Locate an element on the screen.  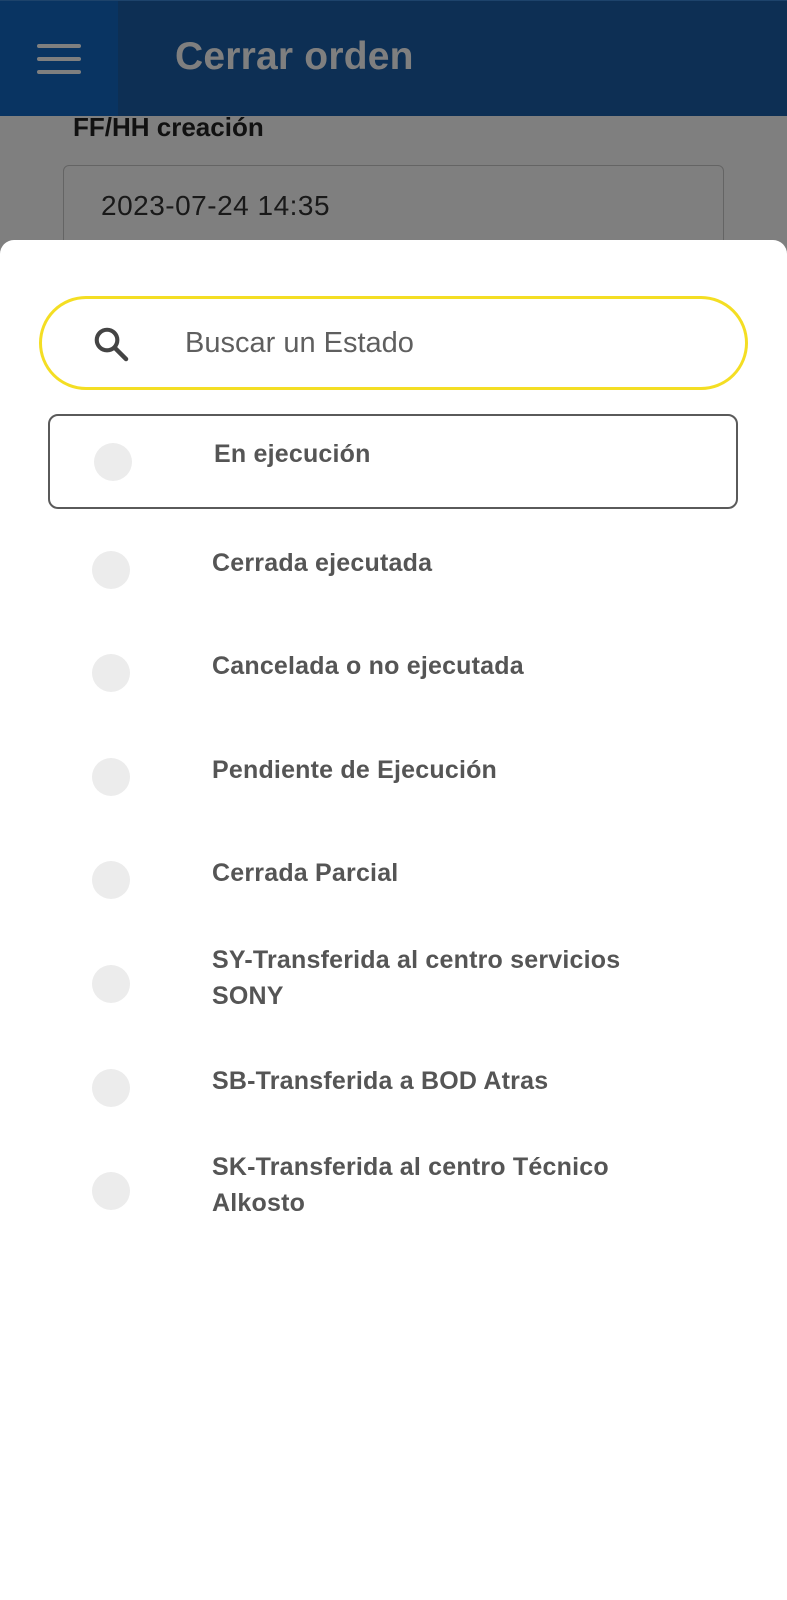
option-label: SB-Transferida a BOD Atras is located at coordinates (380, 1081).